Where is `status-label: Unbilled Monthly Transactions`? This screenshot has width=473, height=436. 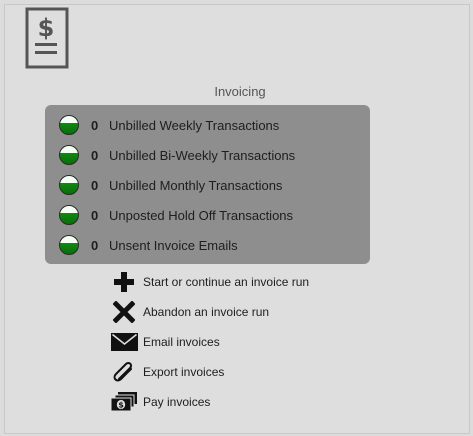
status-label: Unbilled Monthly Transactions is located at coordinates (196, 185).